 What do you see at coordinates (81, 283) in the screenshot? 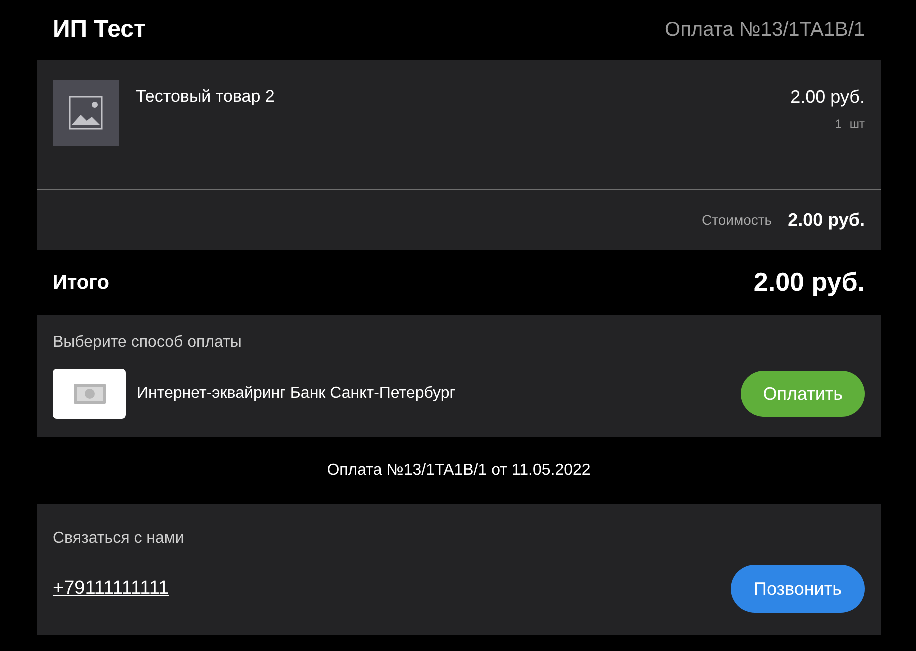
I see `total-label: Итого` at bounding box center [81, 283].